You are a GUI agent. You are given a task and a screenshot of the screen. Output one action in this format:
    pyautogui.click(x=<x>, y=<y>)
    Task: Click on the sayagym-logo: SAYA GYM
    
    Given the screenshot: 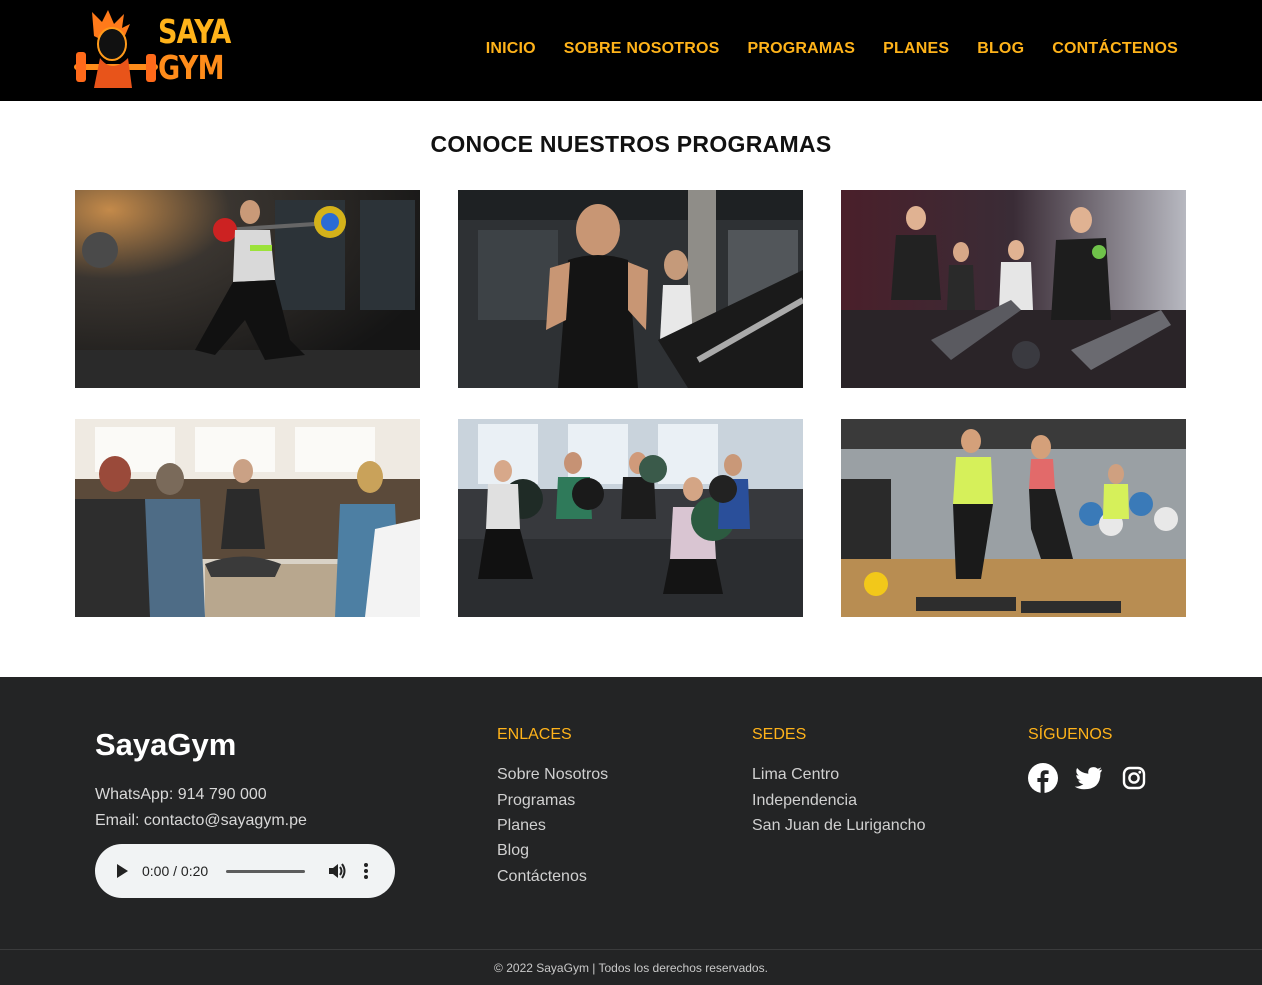 What is the action you would take?
    pyautogui.click(x=155, y=51)
    